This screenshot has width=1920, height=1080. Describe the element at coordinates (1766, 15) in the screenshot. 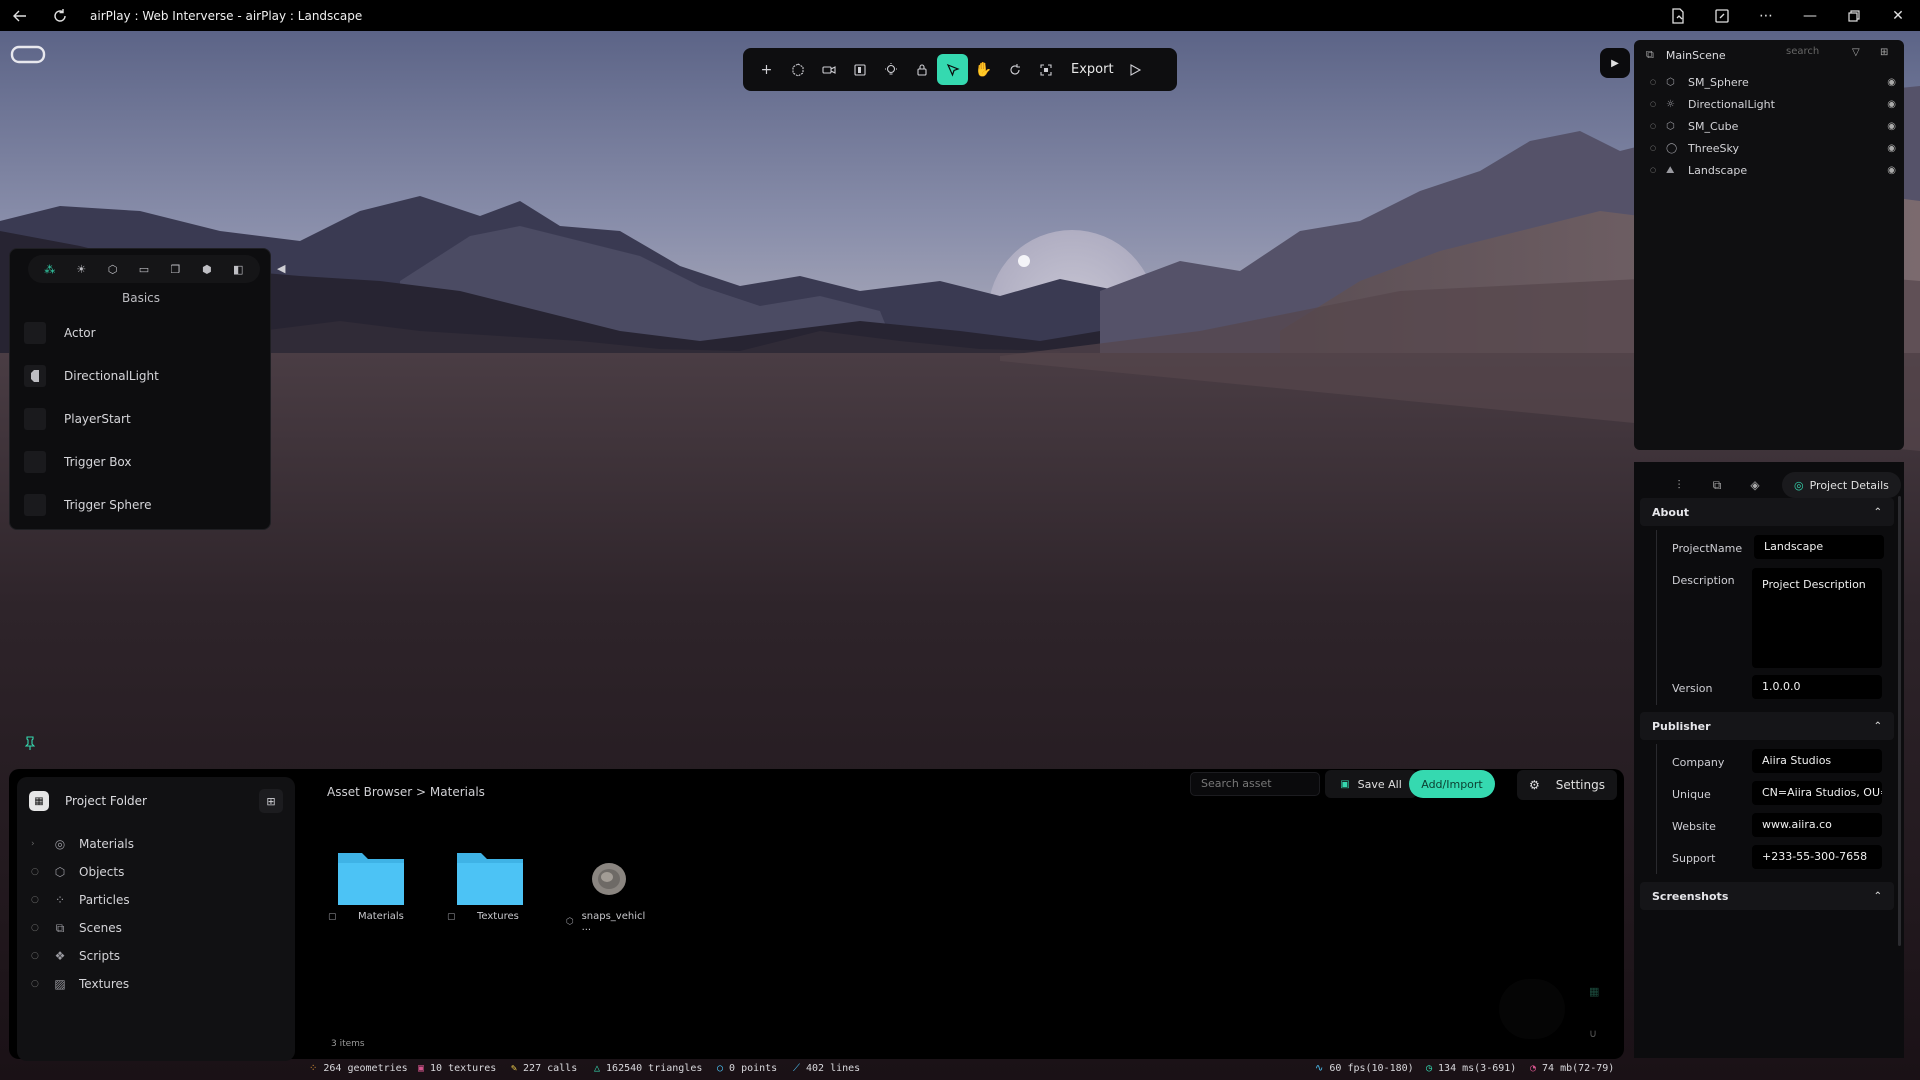

I see `more-dots-icon: ⋯` at that location.